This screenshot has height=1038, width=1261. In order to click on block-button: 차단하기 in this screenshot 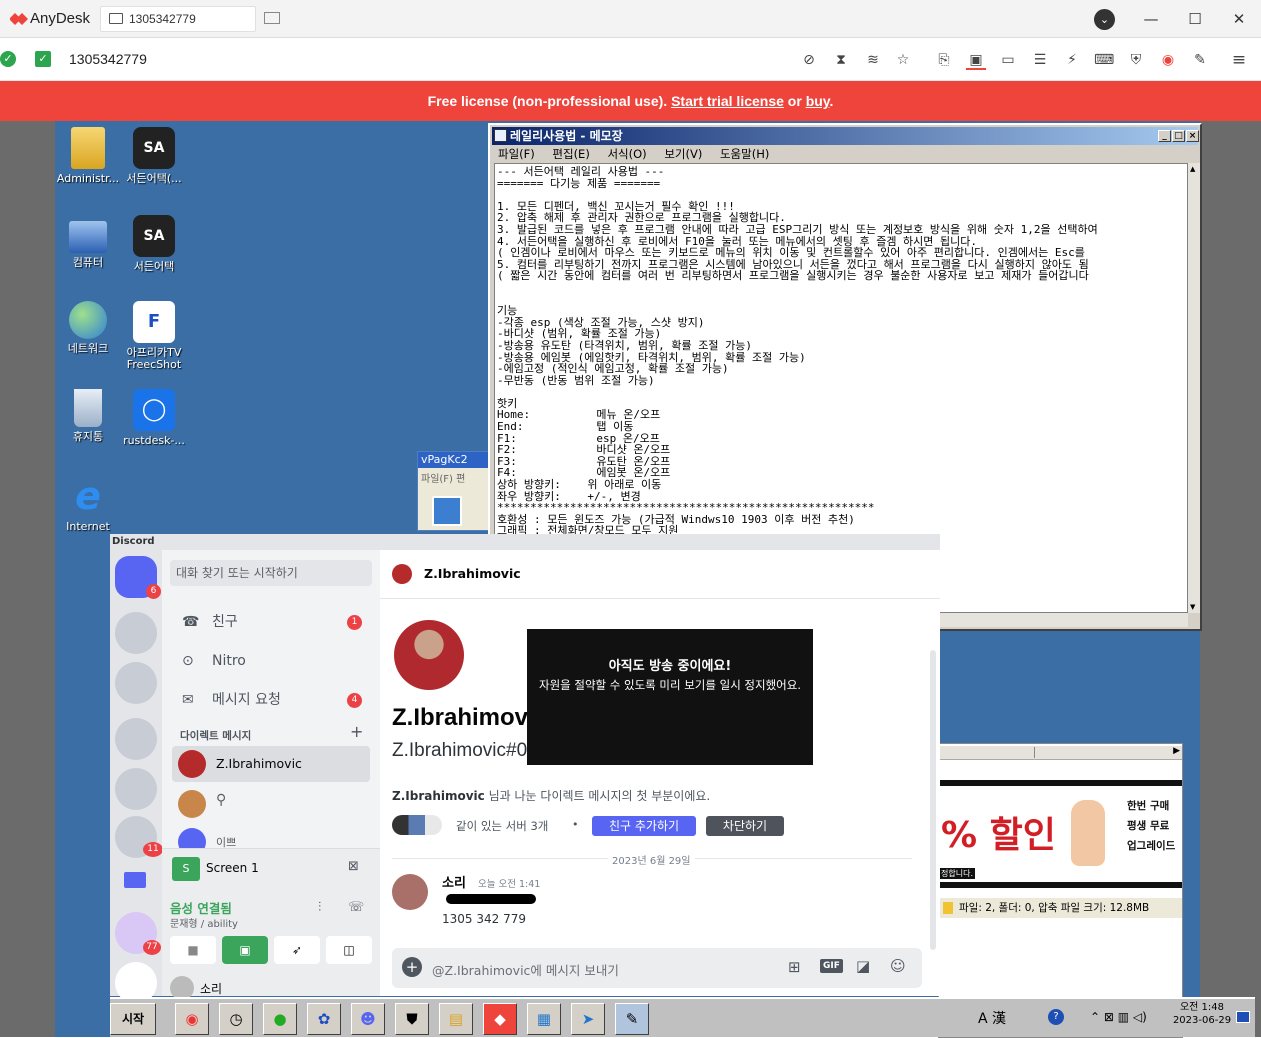, I will do `click(745, 826)`.